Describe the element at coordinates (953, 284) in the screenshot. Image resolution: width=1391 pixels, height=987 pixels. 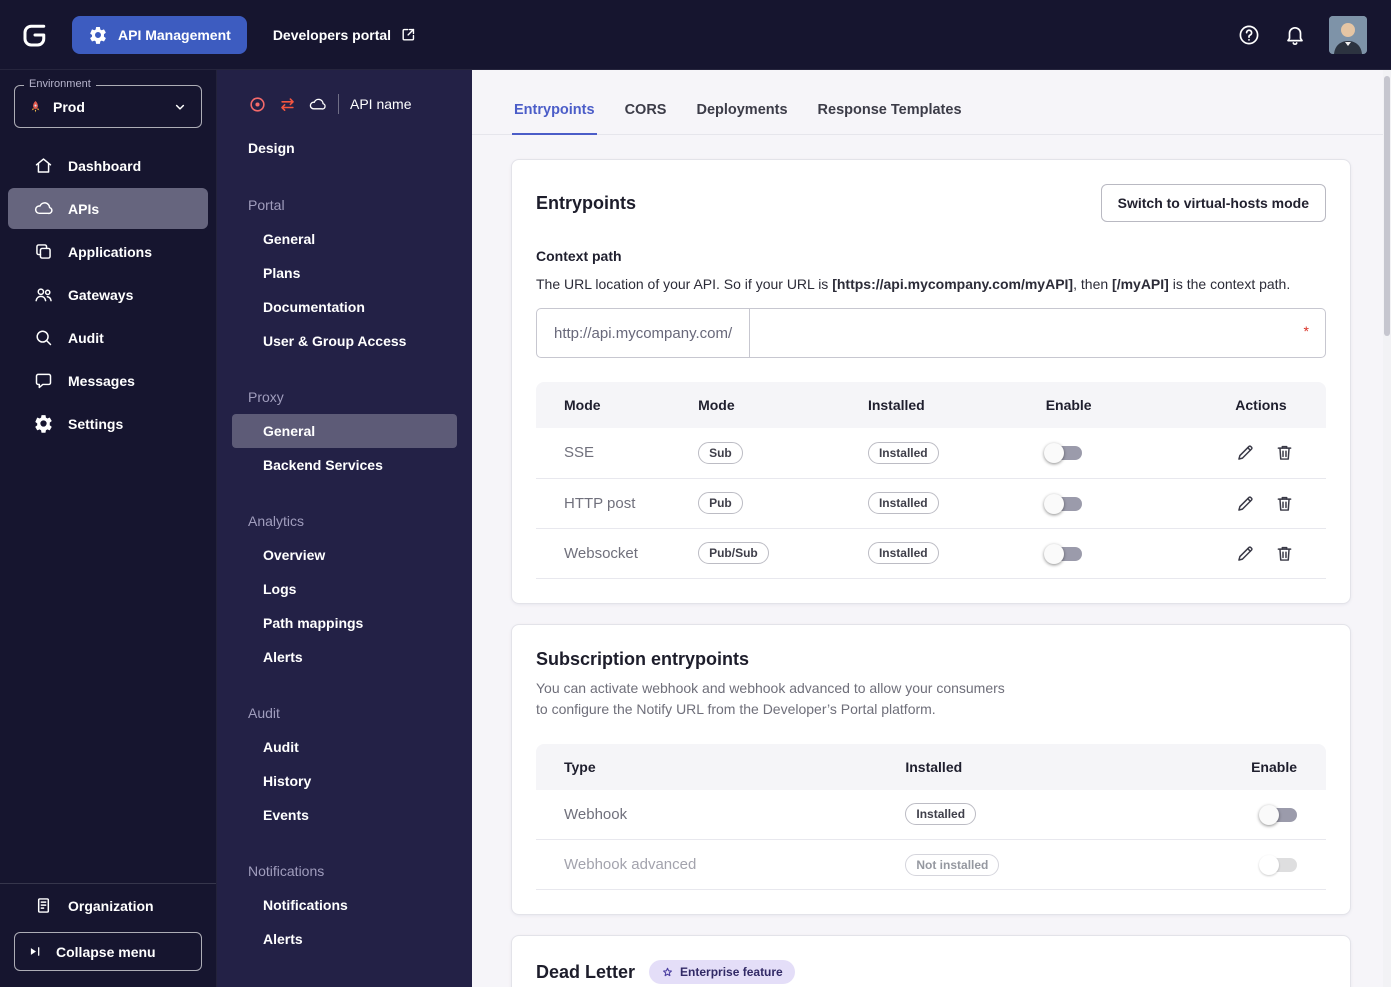
I see `desc-url-bold: [https://api.mycompany.com/myAPI]` at that location.